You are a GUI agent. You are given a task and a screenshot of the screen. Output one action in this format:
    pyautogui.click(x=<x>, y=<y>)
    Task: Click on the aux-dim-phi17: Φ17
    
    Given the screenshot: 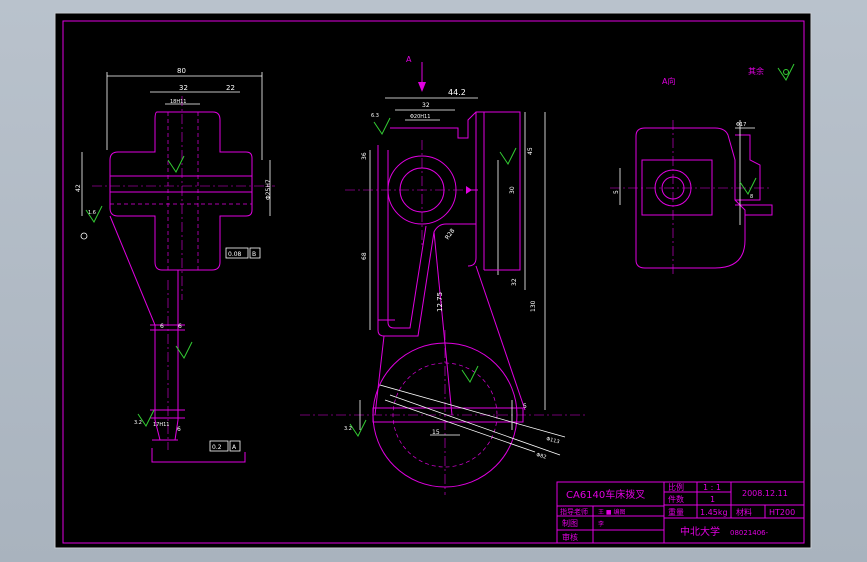 What is the action you would take?
    pyautogui.click(x=741, y=125)
    